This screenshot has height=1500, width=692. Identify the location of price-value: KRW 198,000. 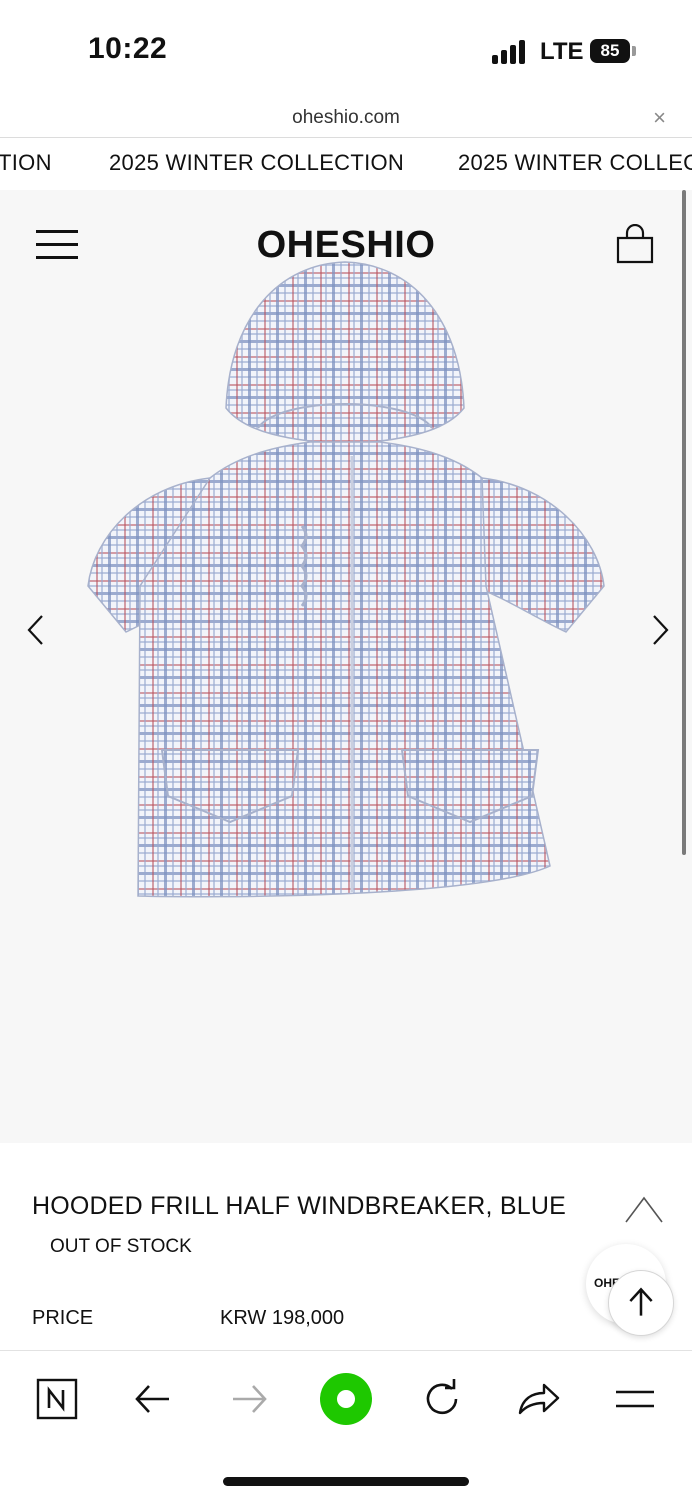
(282, 1318).